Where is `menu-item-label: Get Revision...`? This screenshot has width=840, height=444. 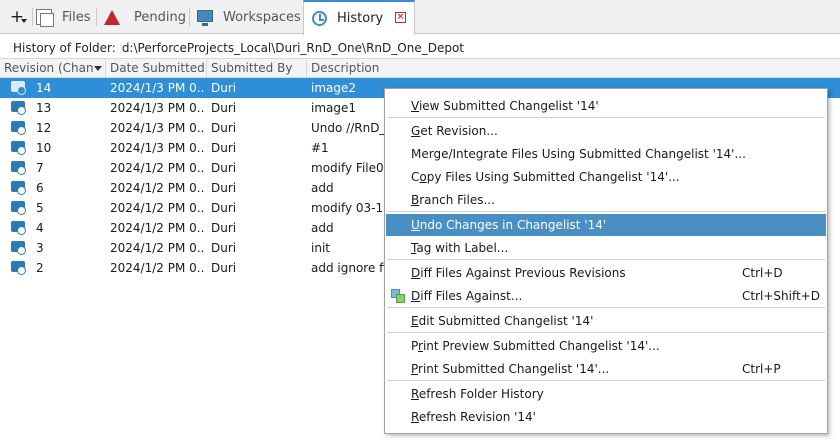
menu-item-label: Get Revision... is located at coordinates (454, 131).